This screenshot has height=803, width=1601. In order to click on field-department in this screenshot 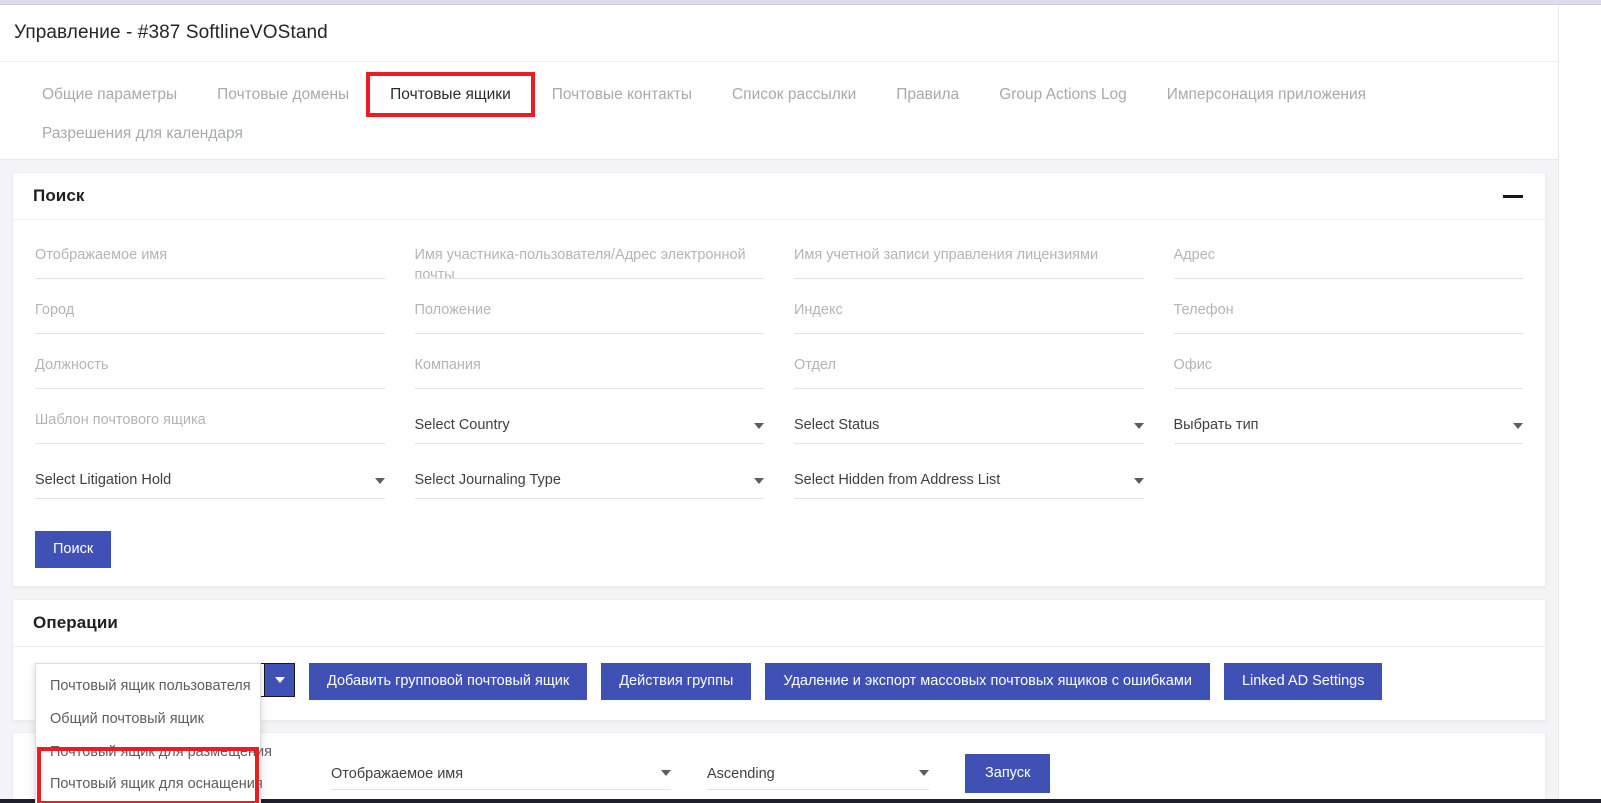, I will do `click(969, 371)`.